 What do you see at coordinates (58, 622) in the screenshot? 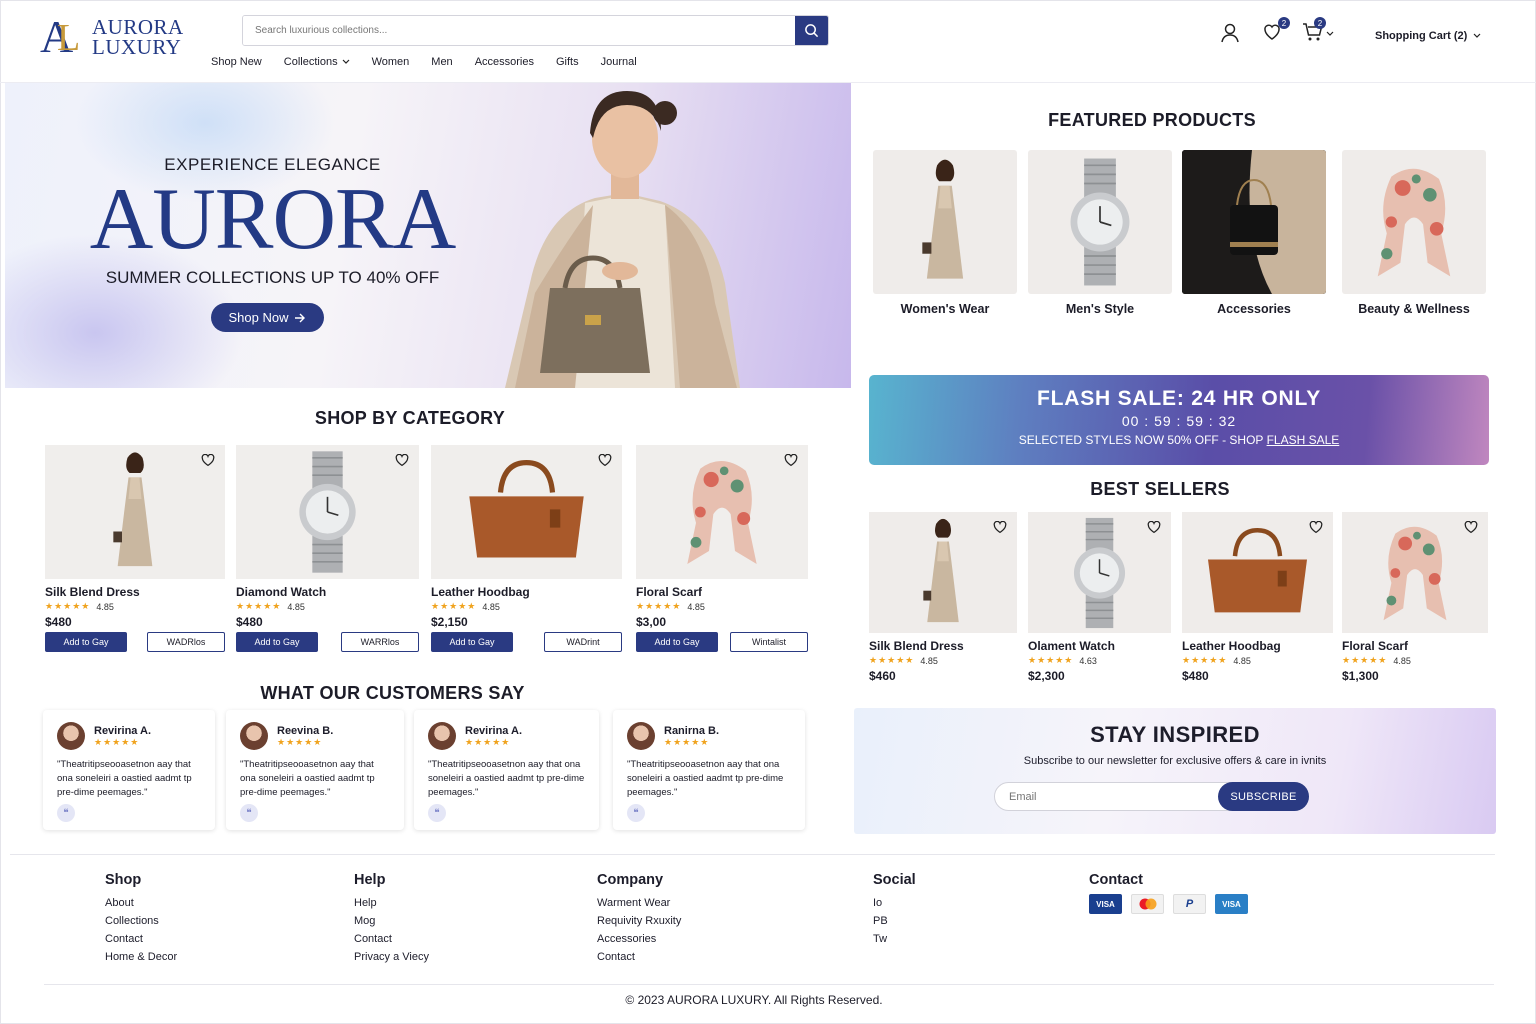
I see `product-price: $480` at bounding box center [58, 622].